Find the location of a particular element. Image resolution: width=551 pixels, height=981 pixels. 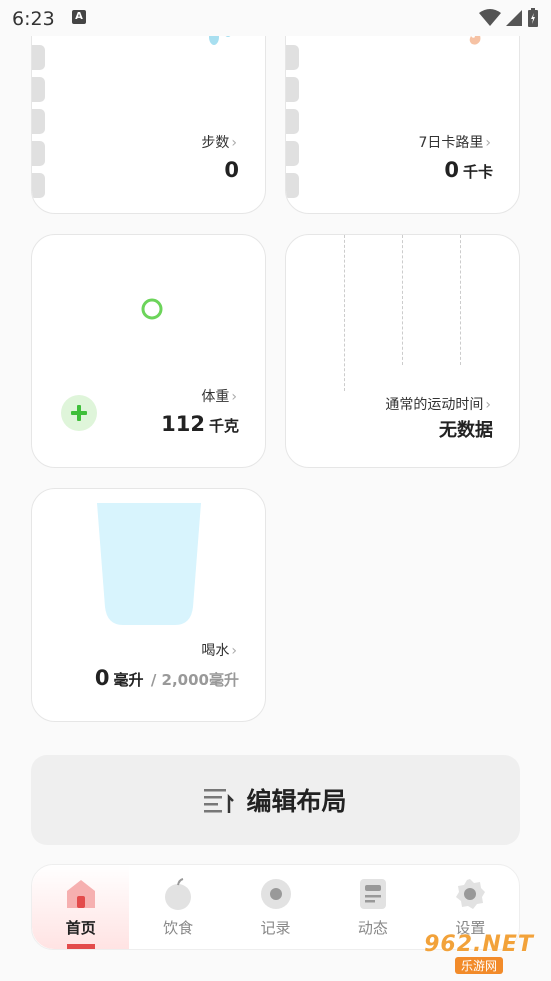

notification-icon: A is located at coordinates (79, 17).